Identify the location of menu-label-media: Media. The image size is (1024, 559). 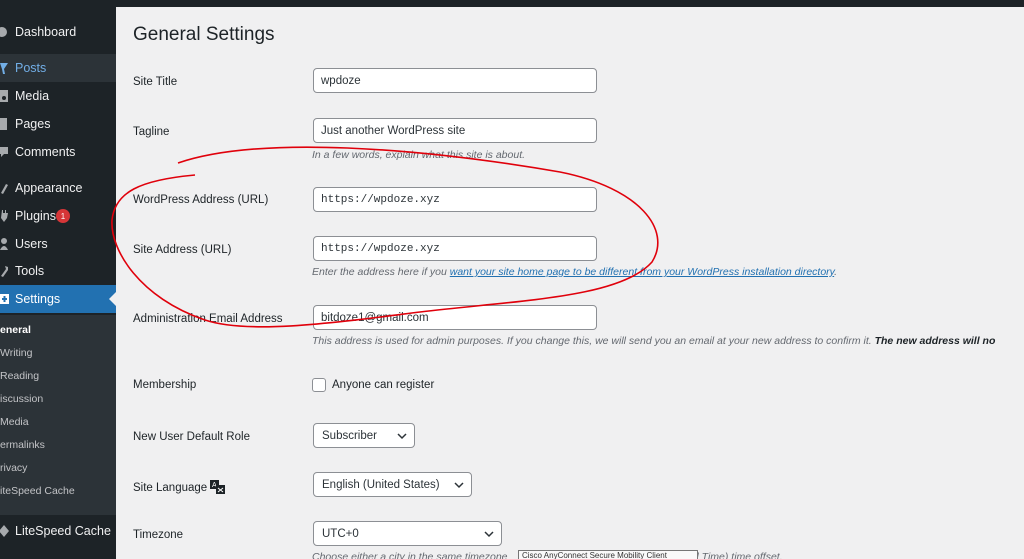
(32, 96).